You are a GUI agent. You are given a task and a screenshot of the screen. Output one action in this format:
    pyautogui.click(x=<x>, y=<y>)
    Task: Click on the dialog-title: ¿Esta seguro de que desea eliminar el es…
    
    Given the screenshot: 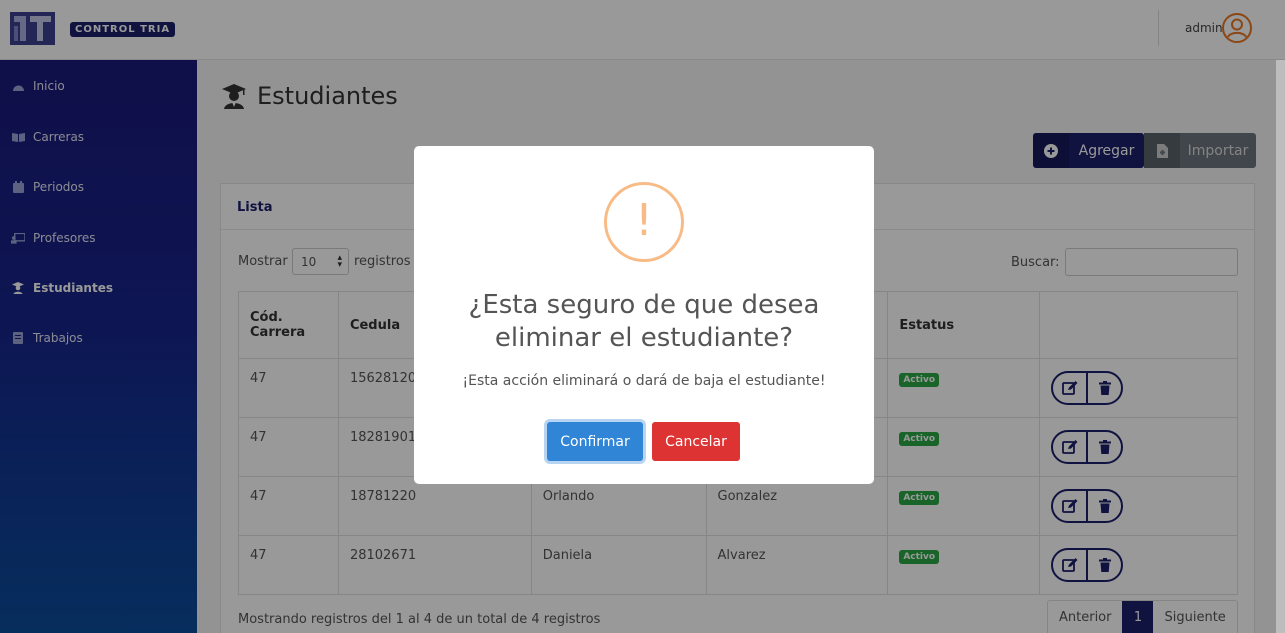 What is the action you would take?
    pyautogui.click(x=644, y=321)
    